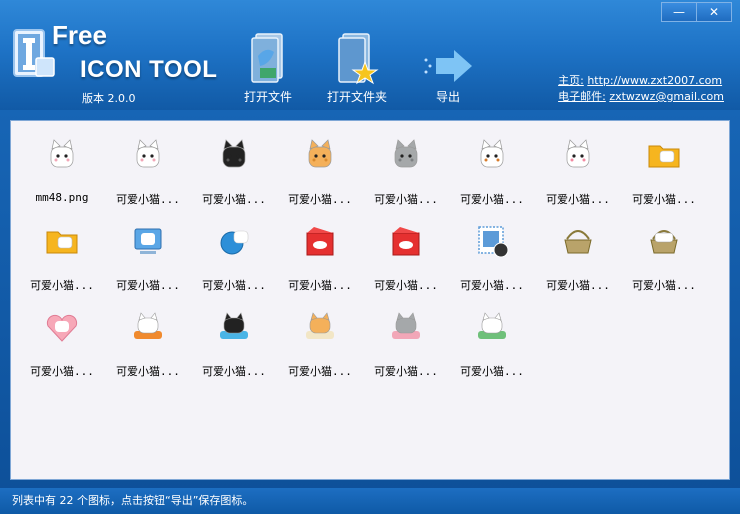  I want to click on folder-cat-open-icon, so click(62, 242).